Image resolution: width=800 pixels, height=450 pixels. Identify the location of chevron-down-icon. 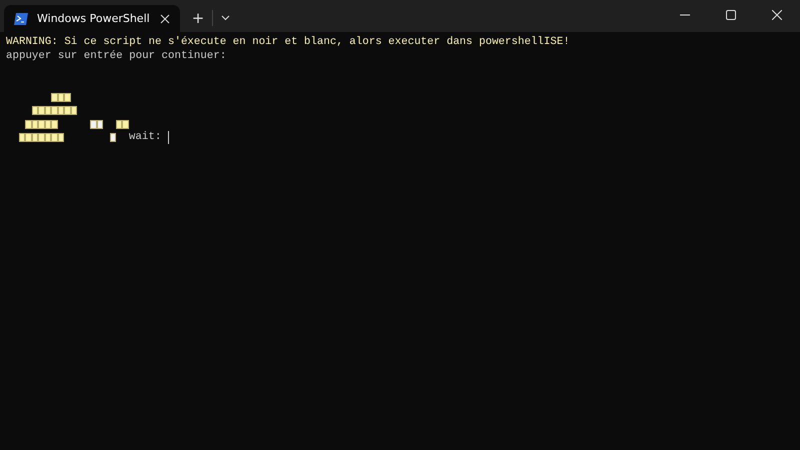
(225, 18).